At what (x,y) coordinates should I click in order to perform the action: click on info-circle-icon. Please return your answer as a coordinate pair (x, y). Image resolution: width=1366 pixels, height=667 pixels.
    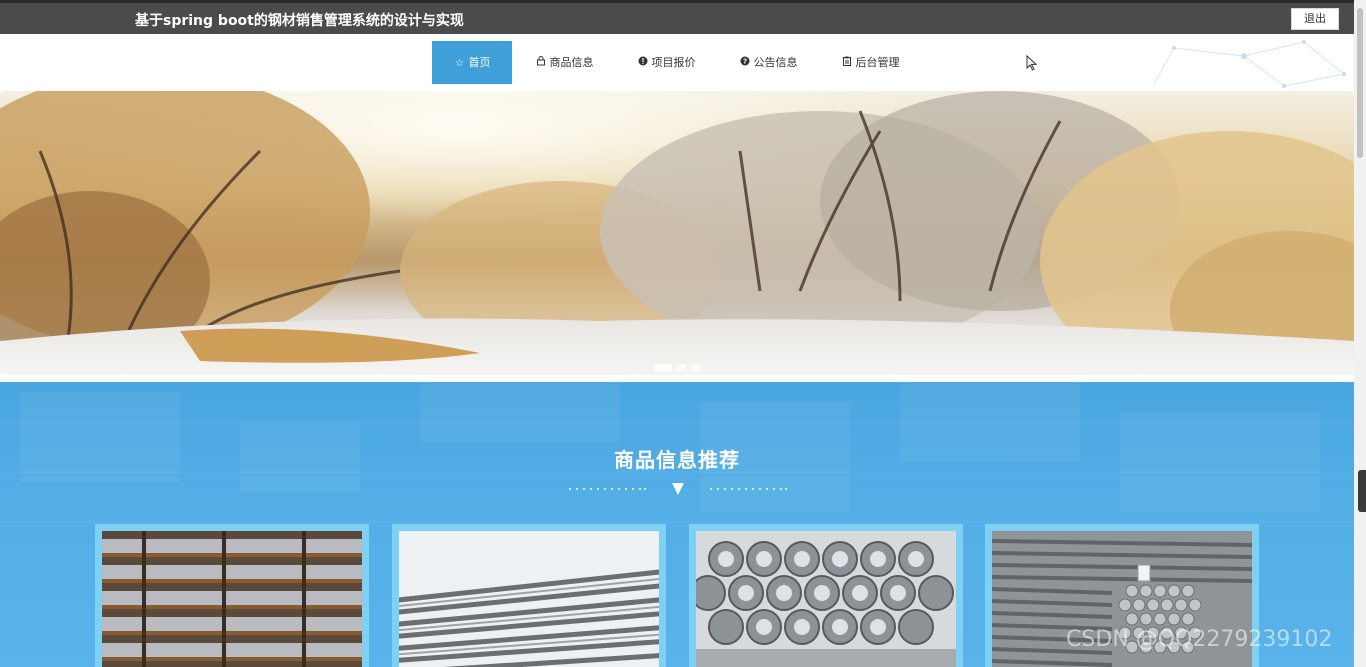
    Looking at the image, I should click on (643, 63).